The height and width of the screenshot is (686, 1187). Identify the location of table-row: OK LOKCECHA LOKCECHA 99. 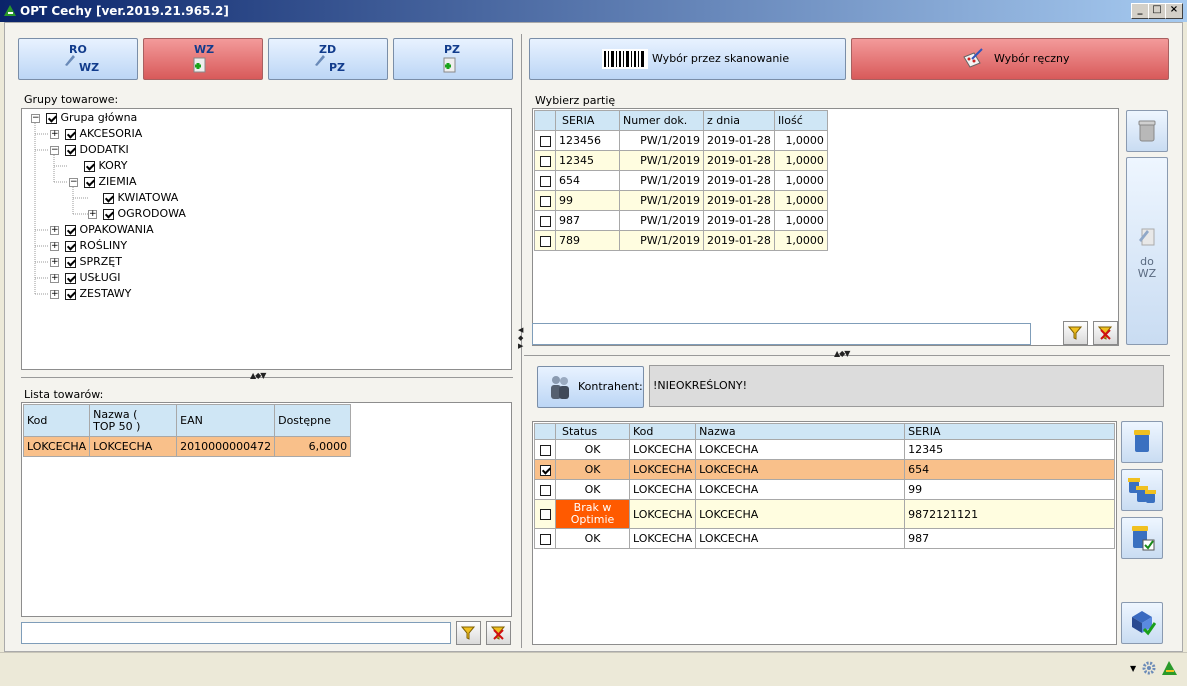
(825, 489).